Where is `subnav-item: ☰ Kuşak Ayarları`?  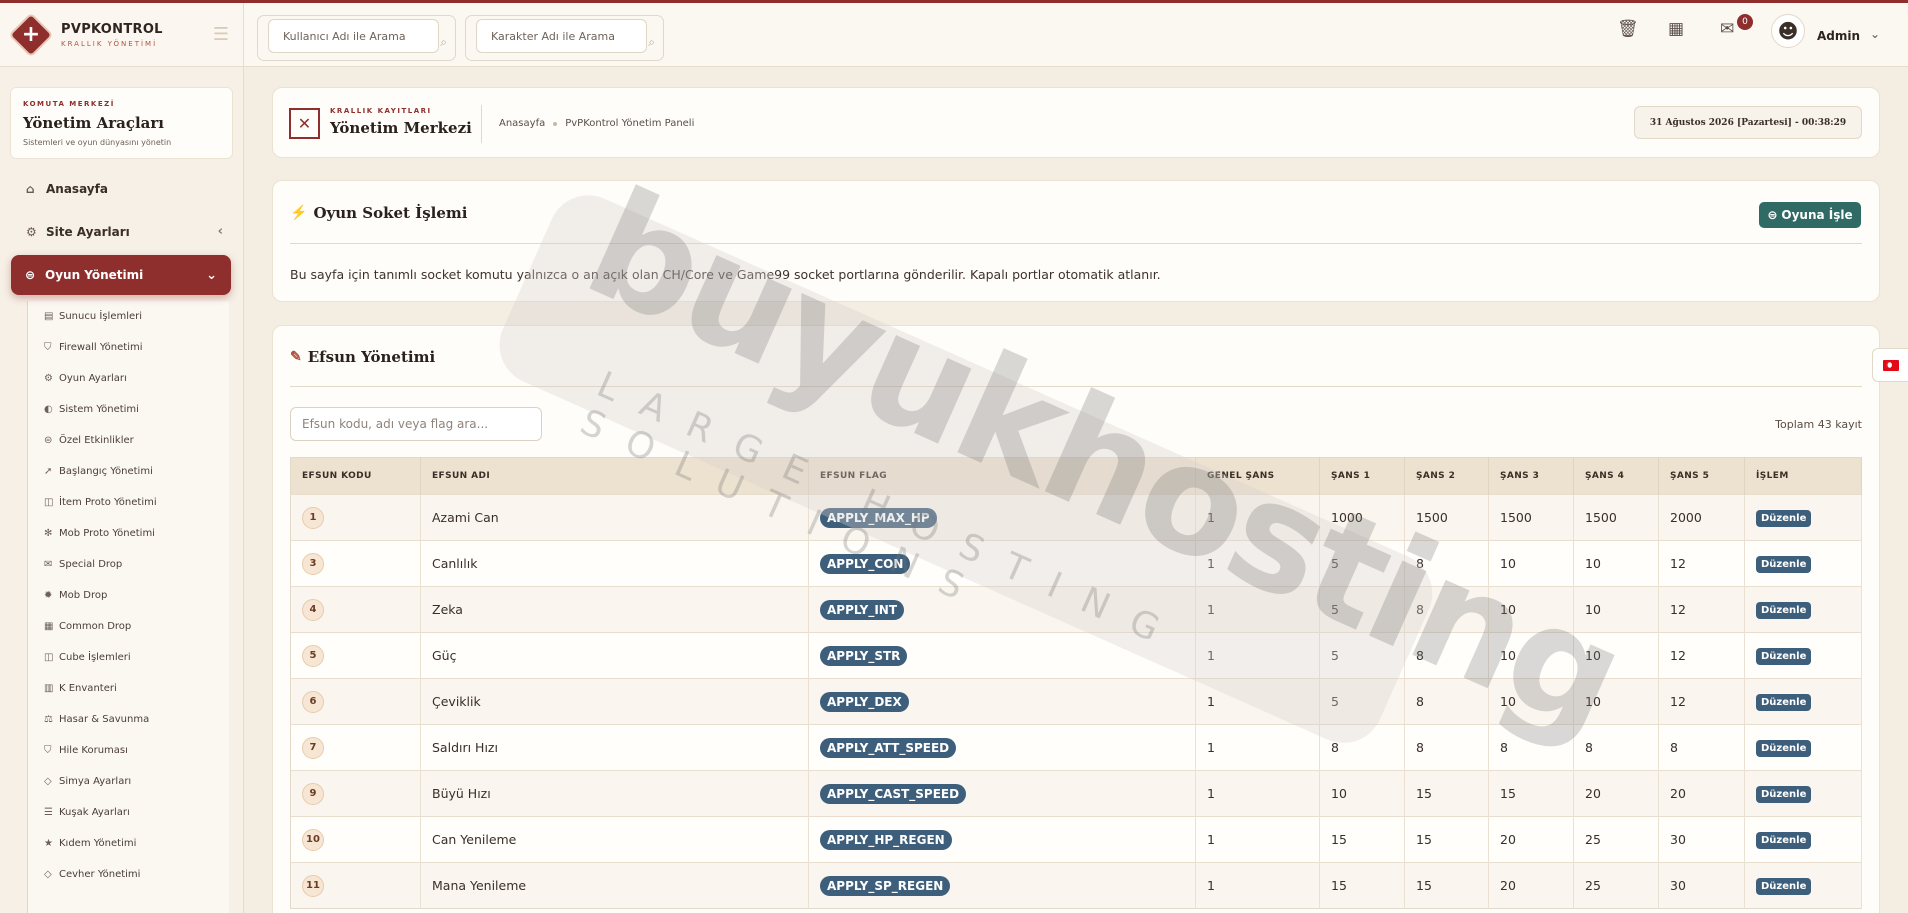
subnav-item: ☰ Kuşak Ayarları is located at coordinates (128, 812).